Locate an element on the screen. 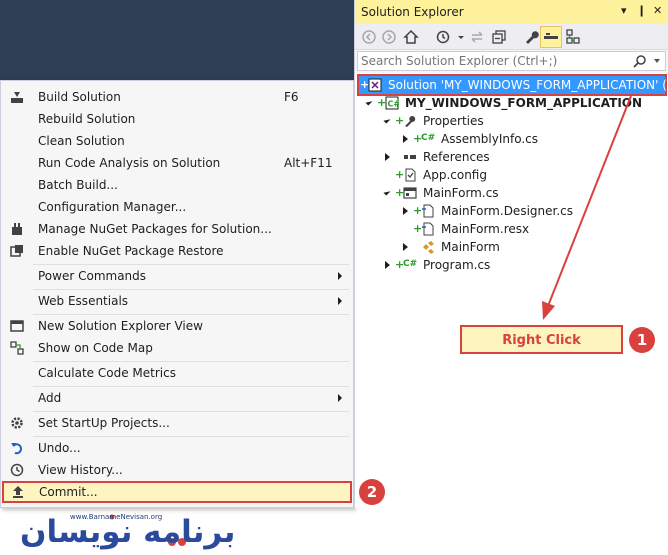  chevron-down-icon is located at coordinates (461, 37).